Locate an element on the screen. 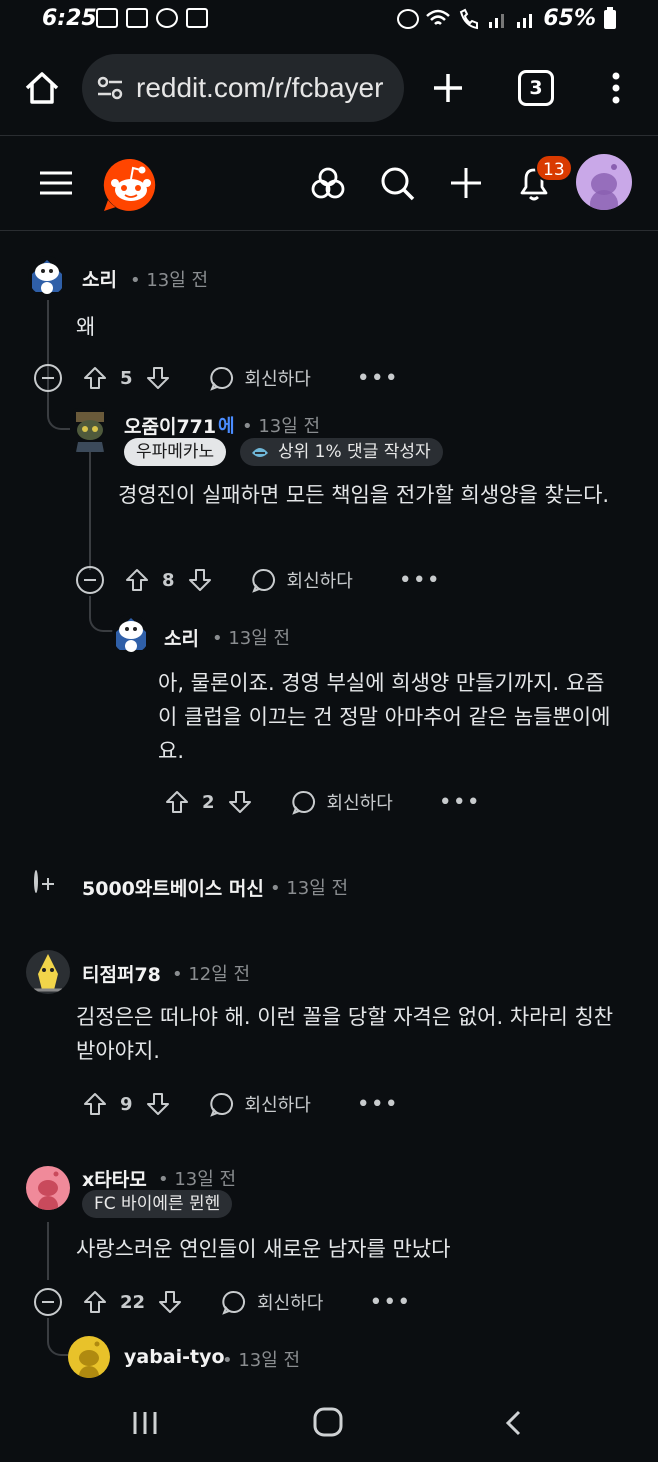  popular-icon is located at coordinates (328, 183).